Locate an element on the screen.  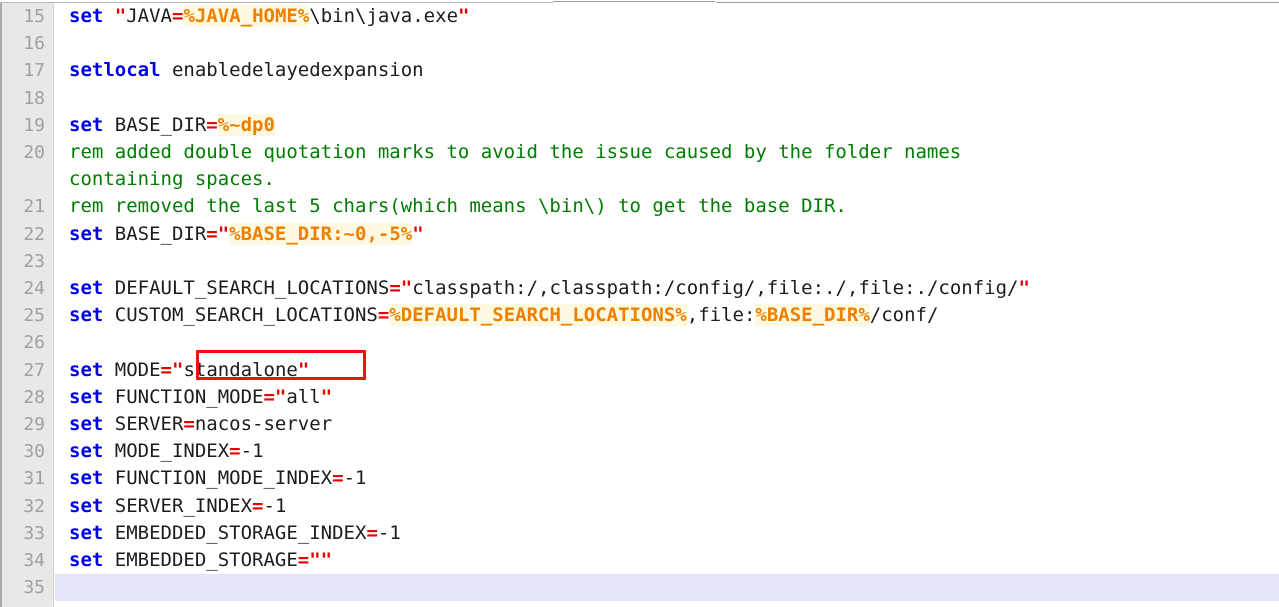
code-line: set MODE="standalone" is located at coordinates (667, 370).